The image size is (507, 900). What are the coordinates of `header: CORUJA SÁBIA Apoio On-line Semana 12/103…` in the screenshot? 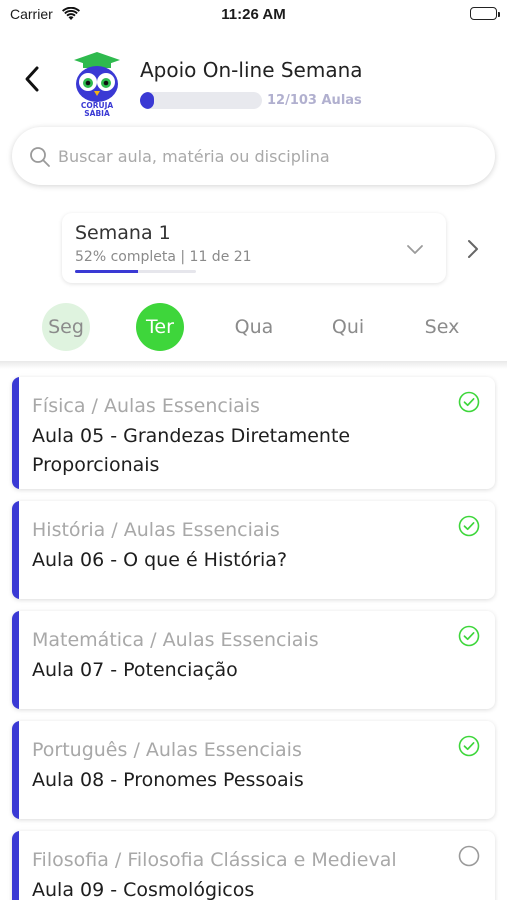 It's located at (253, 82).